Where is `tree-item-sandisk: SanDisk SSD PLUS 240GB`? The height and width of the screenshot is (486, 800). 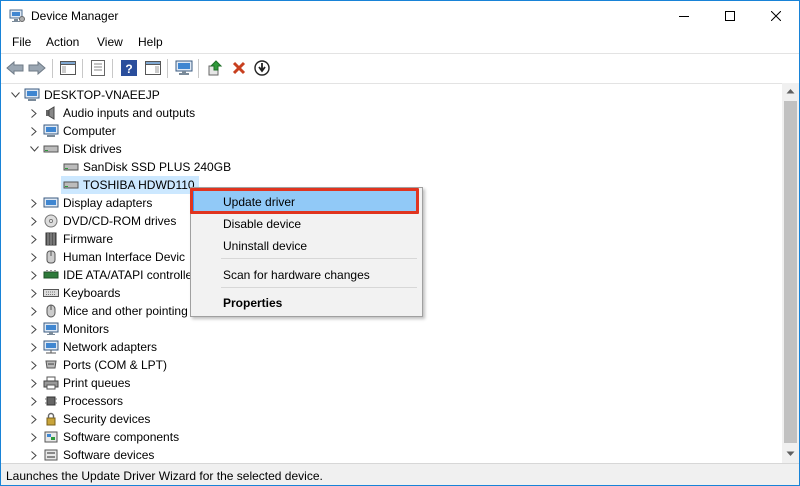
tree-item-sandisk: SanDisk SSD PLUS 240GB is located at coordinates (147, 167).